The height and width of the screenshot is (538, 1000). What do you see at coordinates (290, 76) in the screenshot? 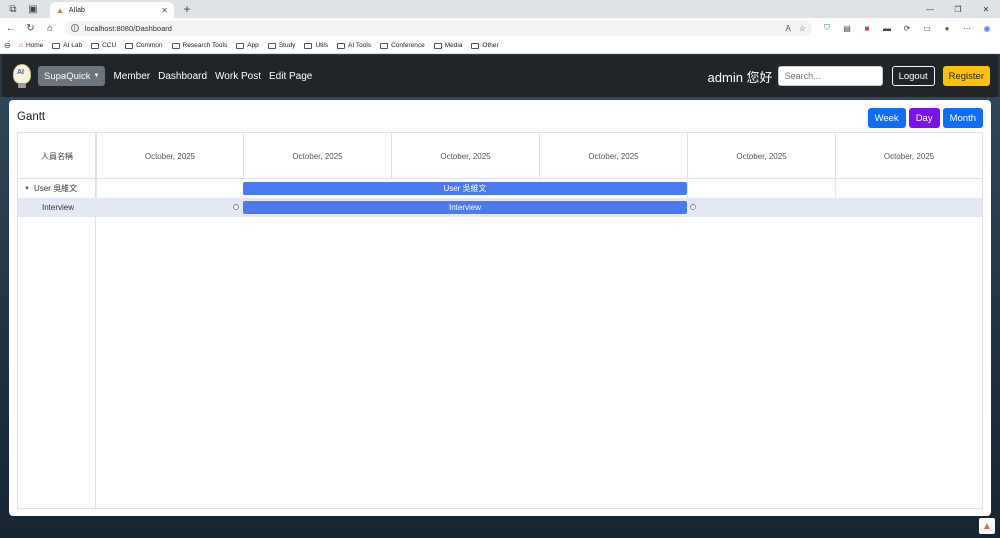
I see `nav-link-edit-page: Edit Page` at bounding box center [290, 76].